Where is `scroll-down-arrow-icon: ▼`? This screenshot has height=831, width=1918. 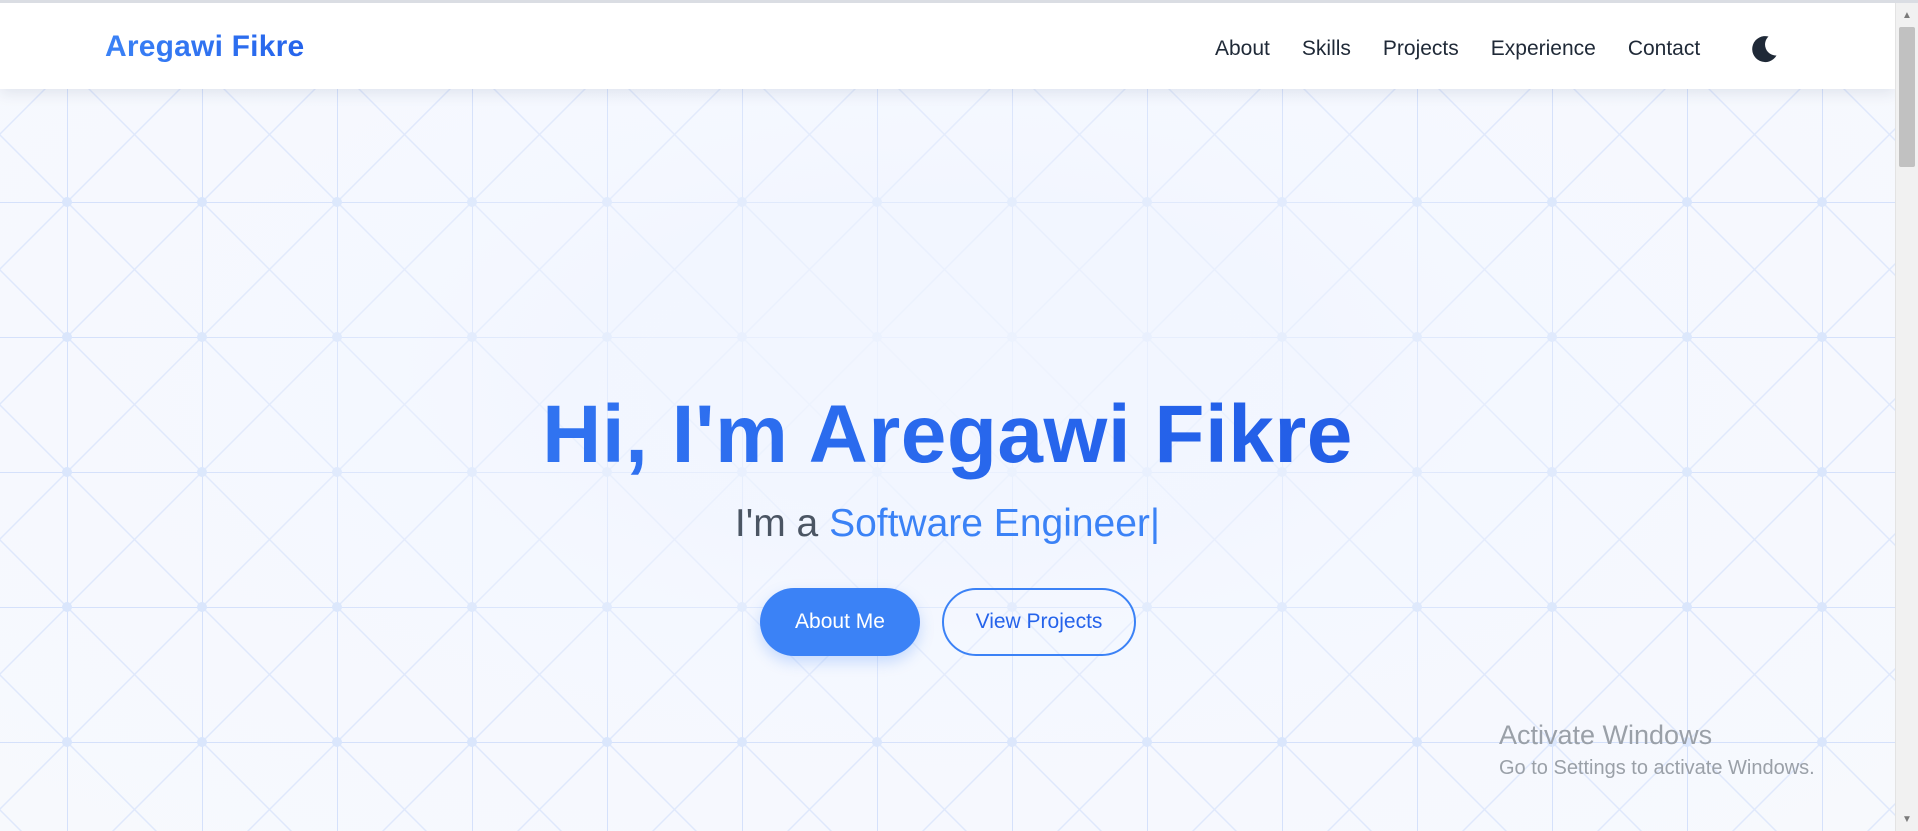
scroll-down-arrow-icon: ▼ is located at coordinates (1907, 819).